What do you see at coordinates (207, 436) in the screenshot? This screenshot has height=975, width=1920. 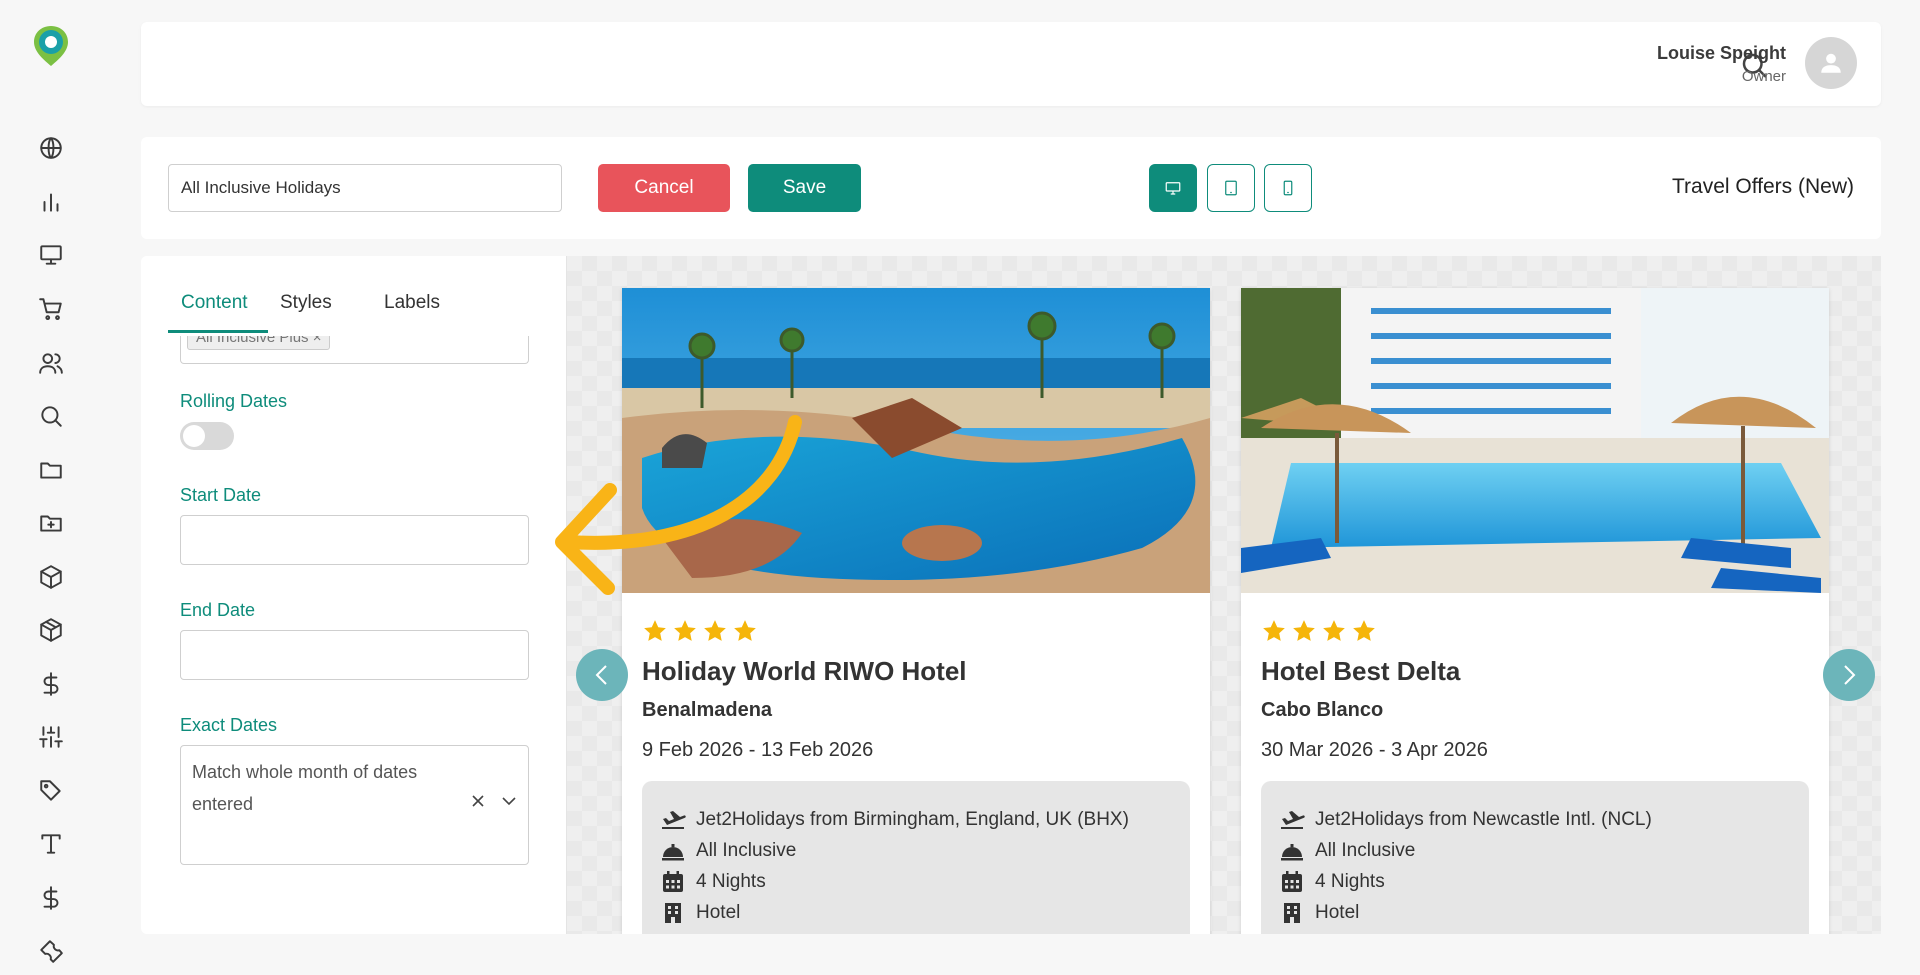 I see `rolling-dates-toggle` at bounding box center [207, 436].